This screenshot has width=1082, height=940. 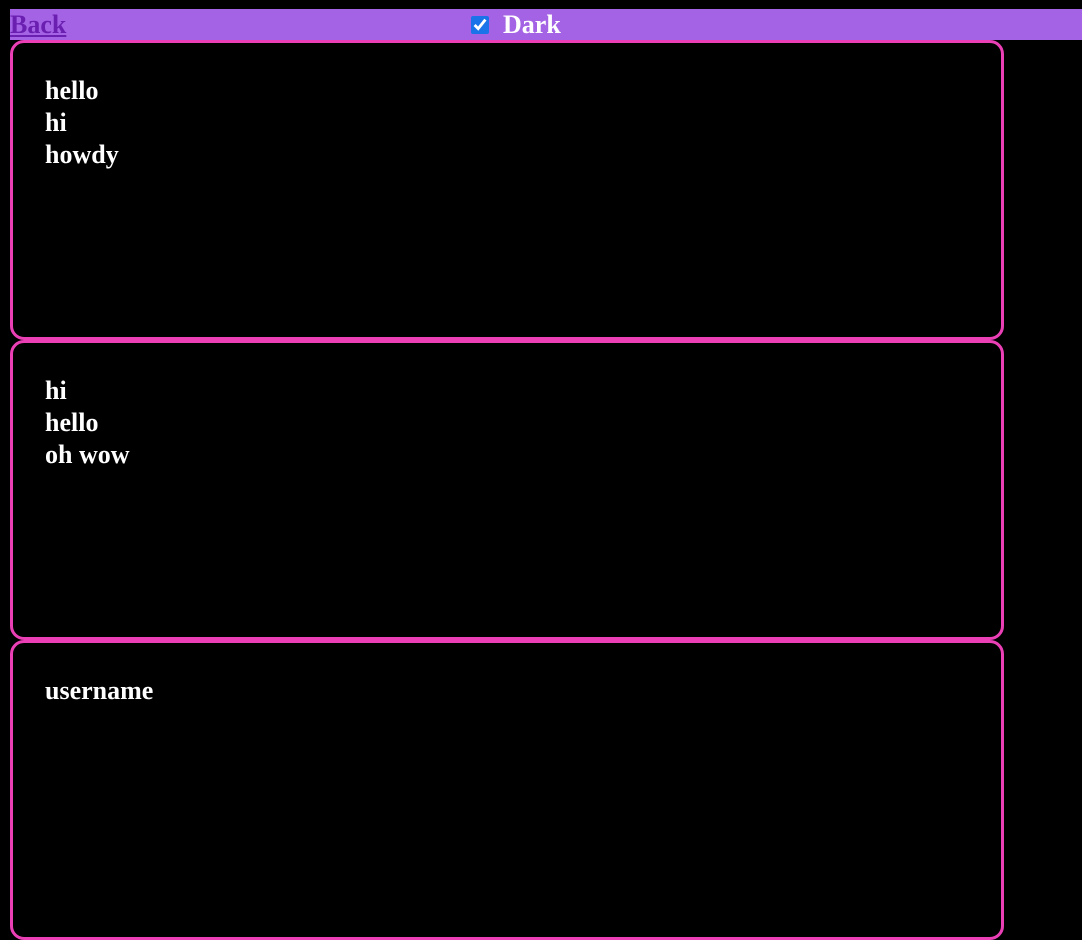 I want to click on back-link: Back, so click(x=38, y=24).